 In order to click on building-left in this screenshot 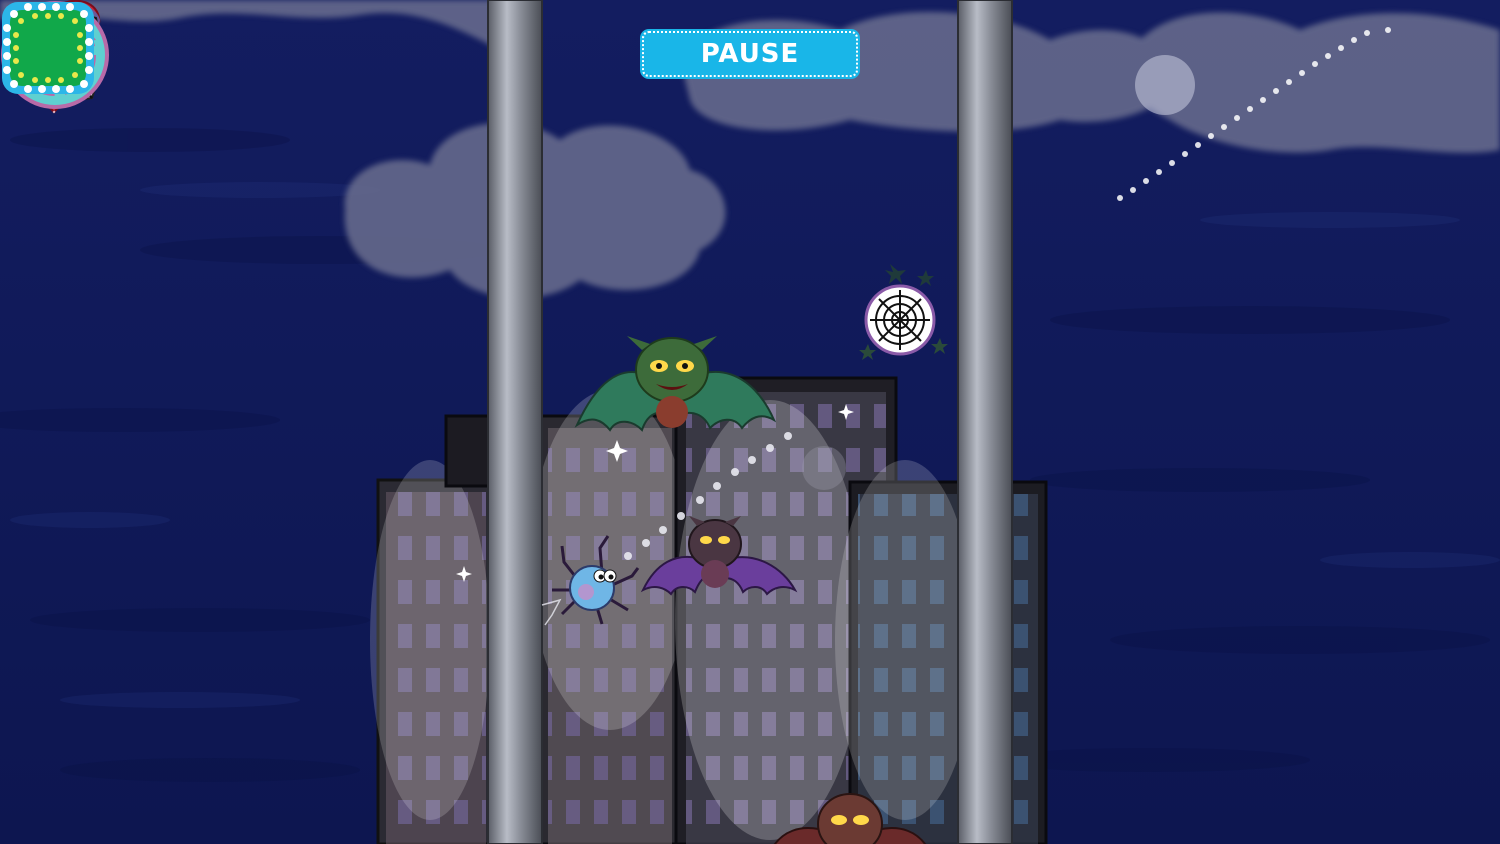, I will do `click(431, 652)`.